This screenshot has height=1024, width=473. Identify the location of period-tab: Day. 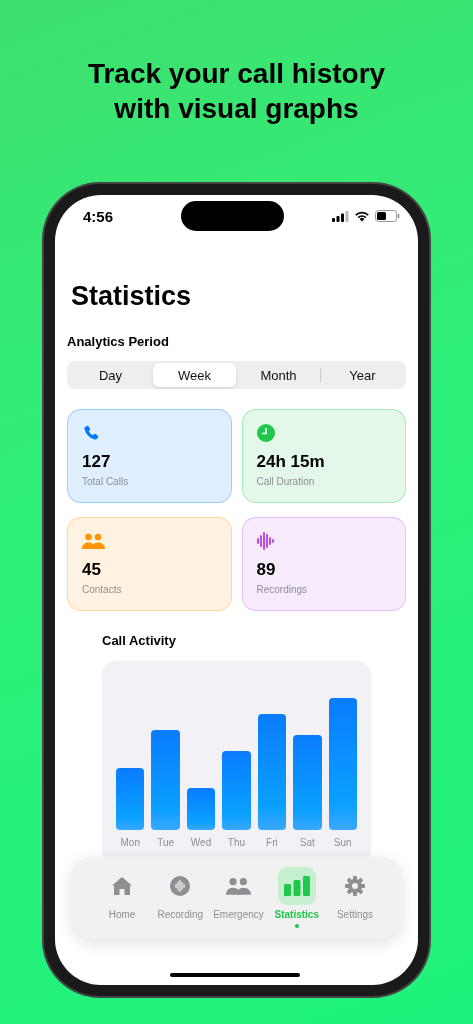
(110, 375).